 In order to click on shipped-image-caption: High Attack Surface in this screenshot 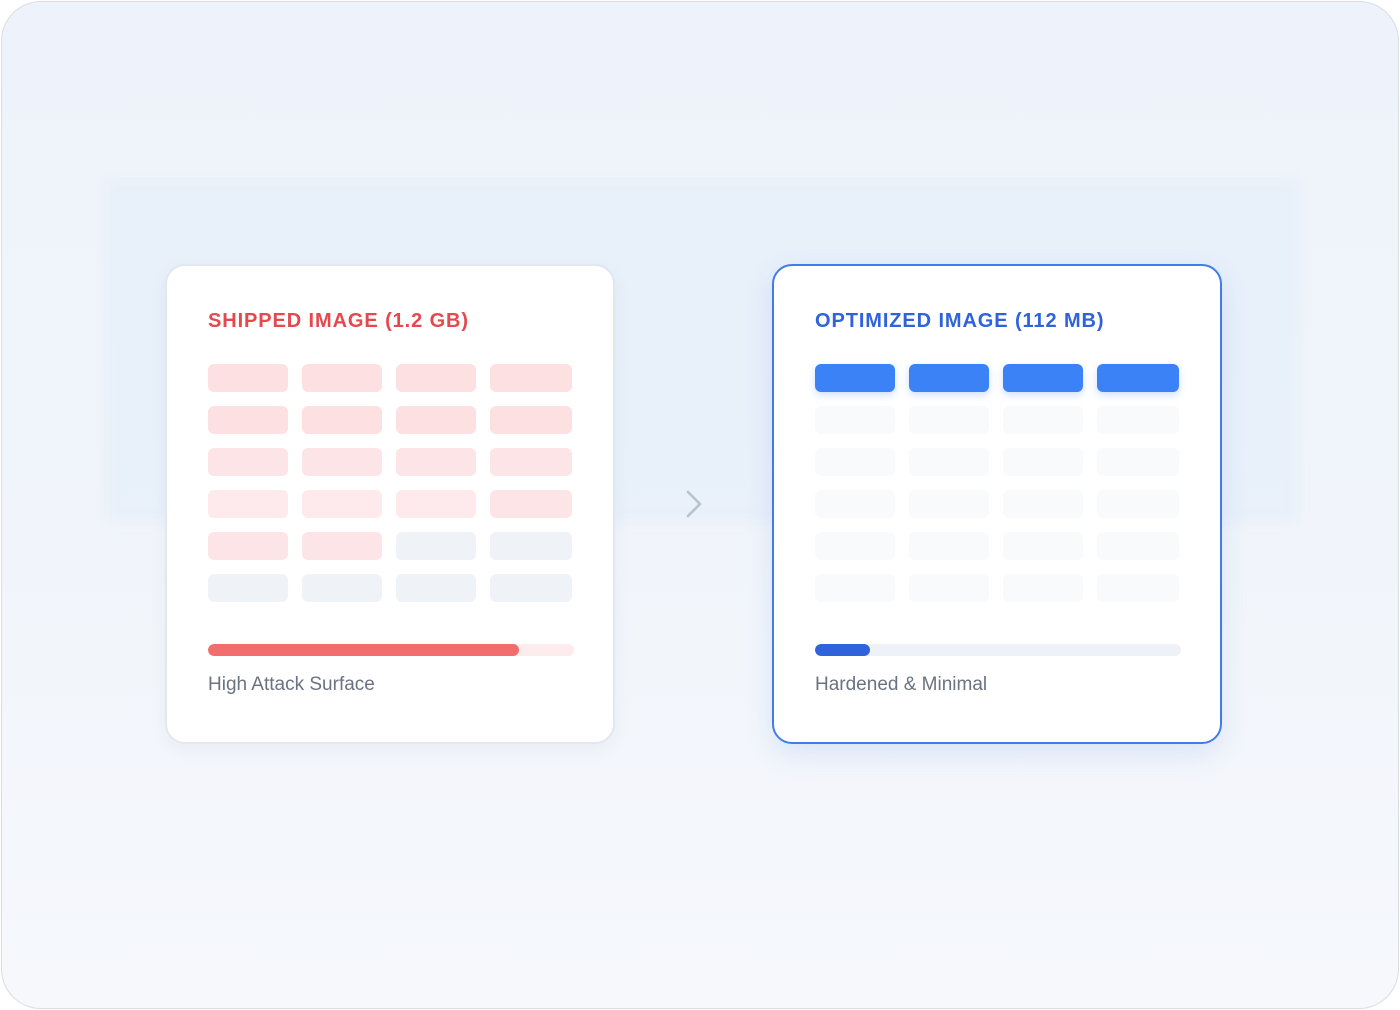, I will do `click(291, 684)`.